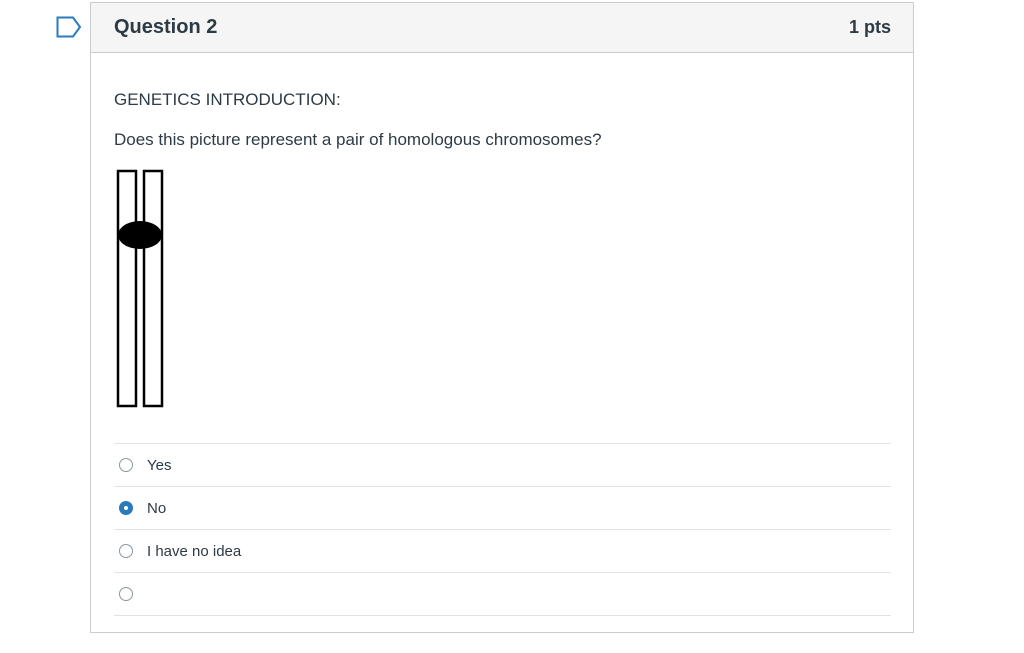  Describe the element at coordinates (502, 28) in the screenshot. I see `question-header: Question 2 1 pts` at that location.